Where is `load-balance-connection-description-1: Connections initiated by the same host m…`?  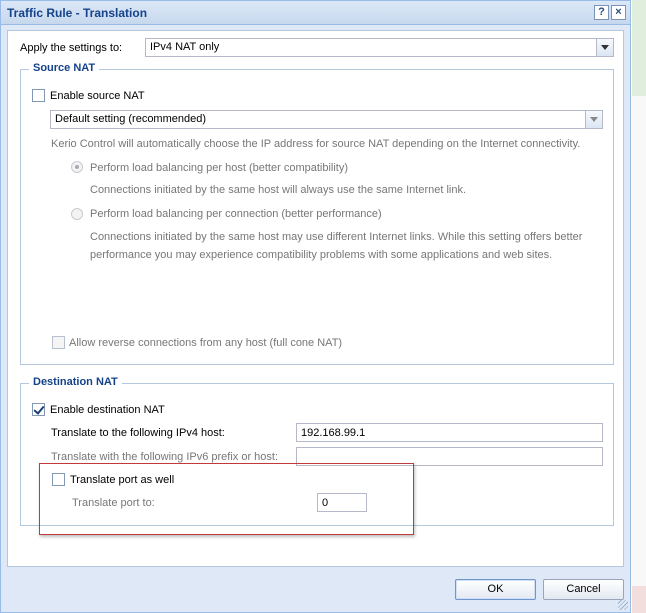 load-balance-connection-description-1: Connections initiated by the same host m… is located at coordinates (336, 237).